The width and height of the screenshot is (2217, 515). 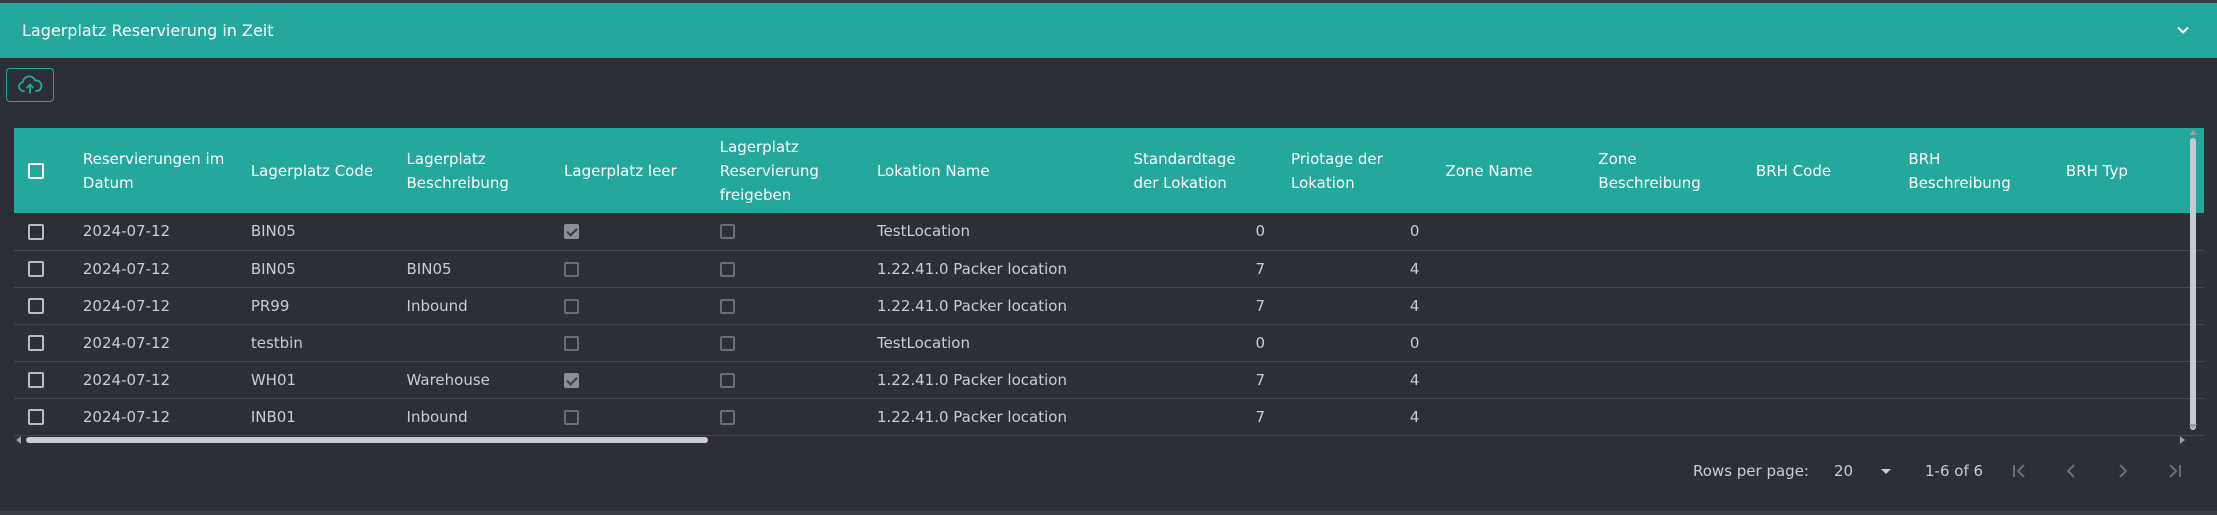 I want to click on column-header: Lagerplatz Code, so click(x=315, y=170).